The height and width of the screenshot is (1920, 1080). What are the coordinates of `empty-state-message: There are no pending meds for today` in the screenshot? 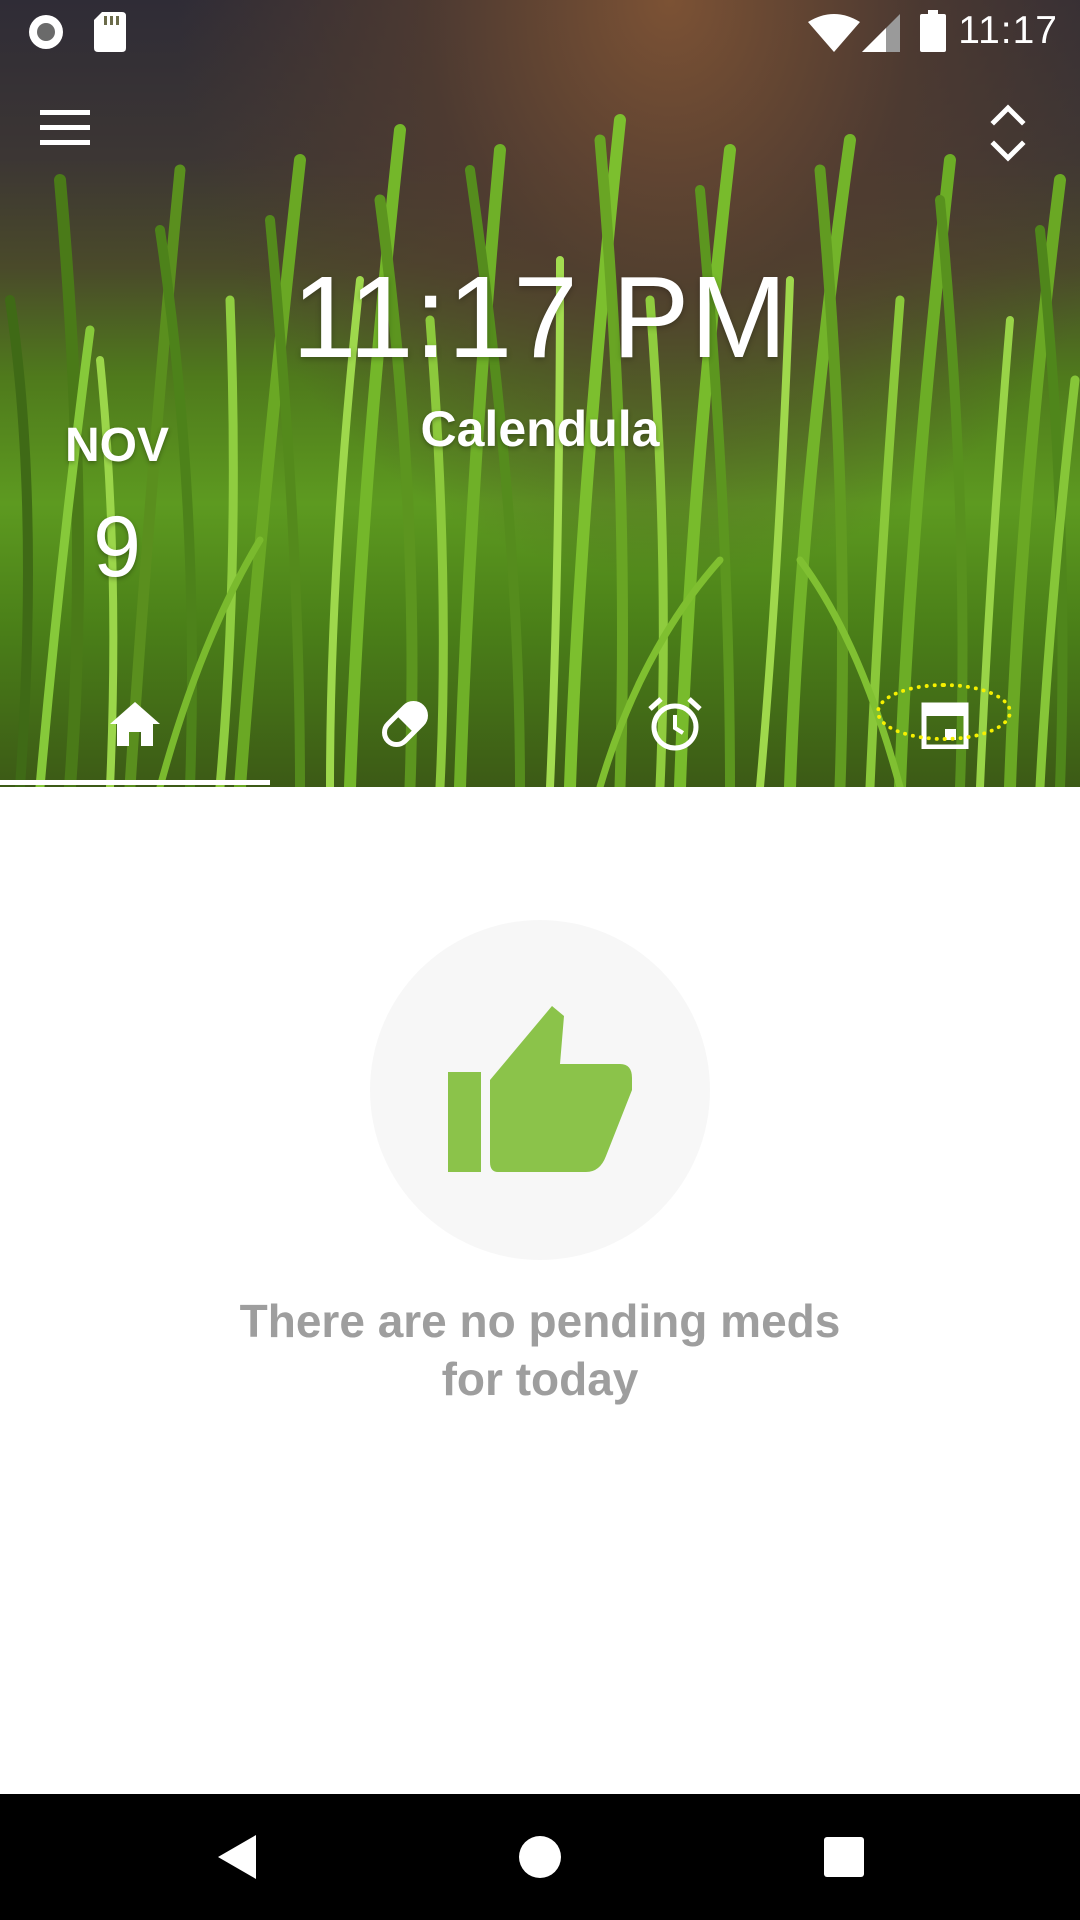 It's located at (540, 1350).